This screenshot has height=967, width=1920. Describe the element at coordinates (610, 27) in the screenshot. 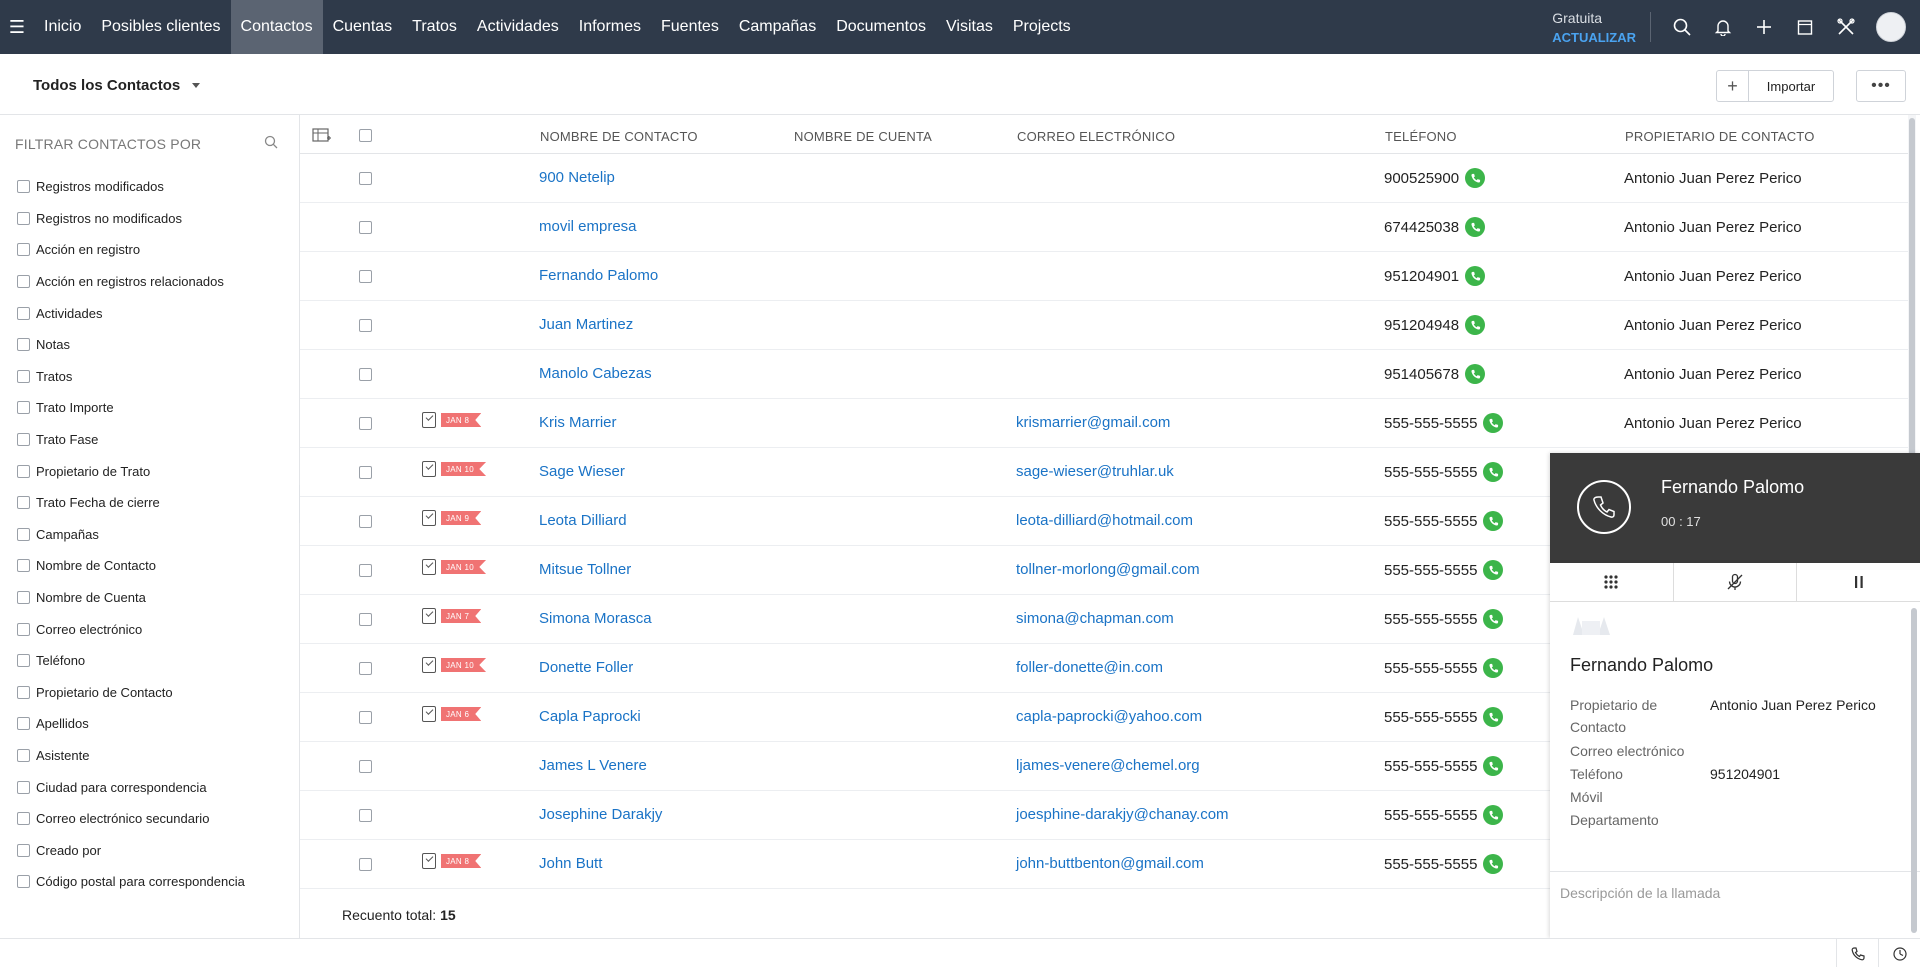

I see `nav-tab-informes: Informes` at that location.